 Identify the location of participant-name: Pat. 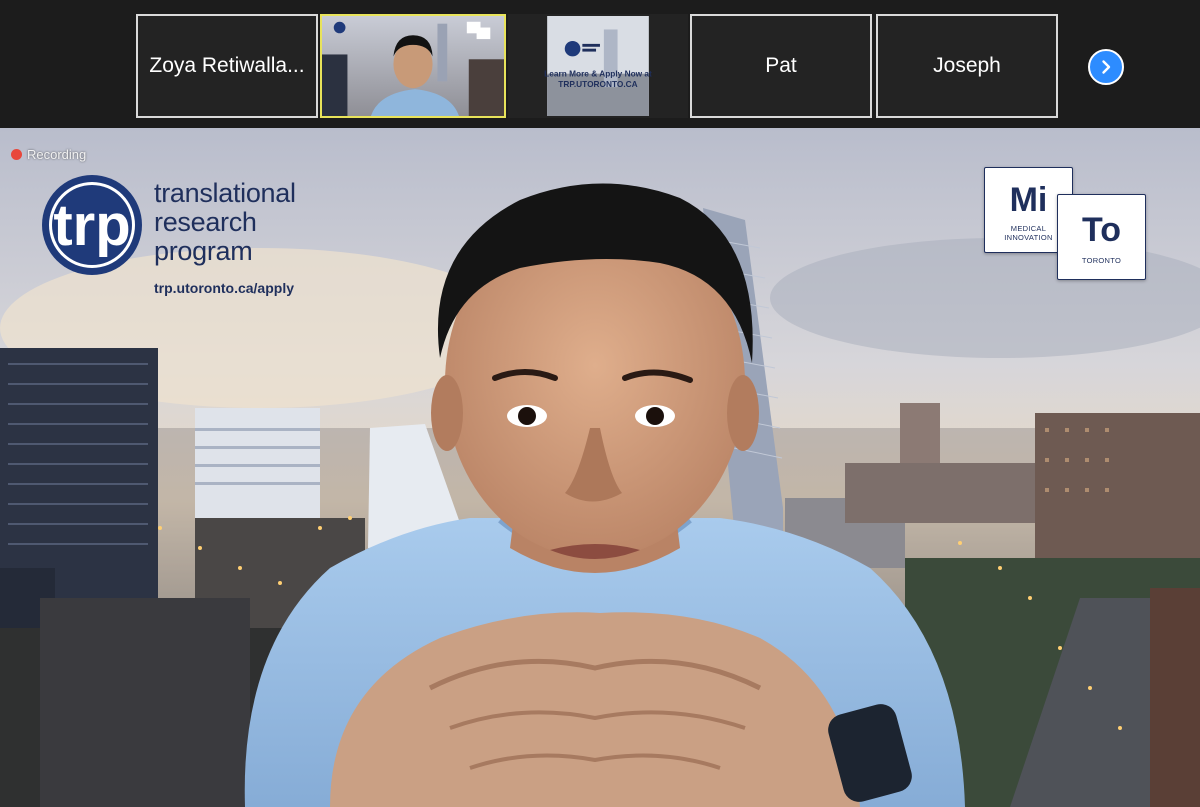
(781, 65).